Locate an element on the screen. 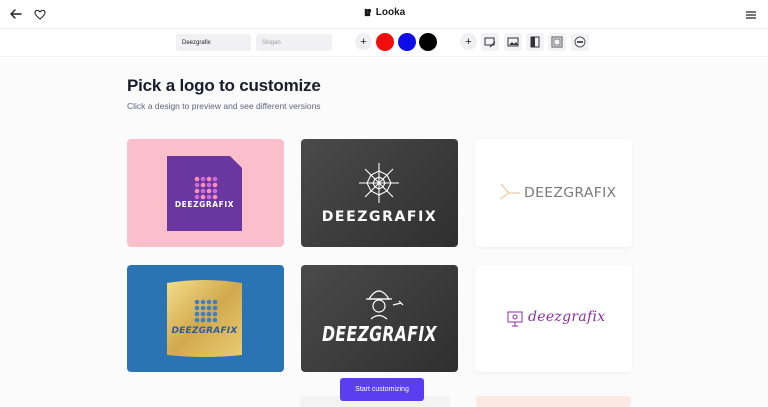  spider-web-icon is located at coordinates (379, 183).